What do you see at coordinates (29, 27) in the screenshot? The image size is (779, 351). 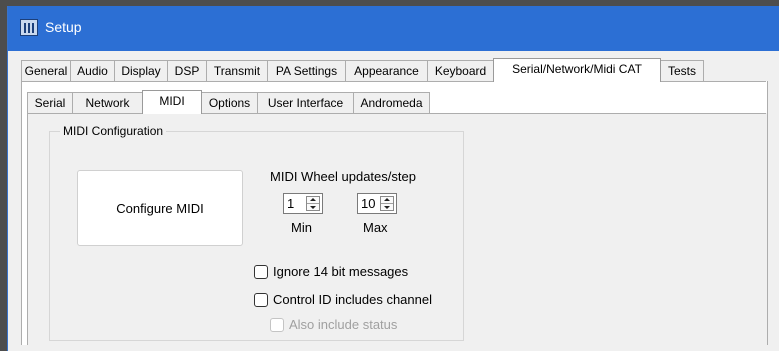 I see `setup-app-icon` at bounding box center [29, 27].